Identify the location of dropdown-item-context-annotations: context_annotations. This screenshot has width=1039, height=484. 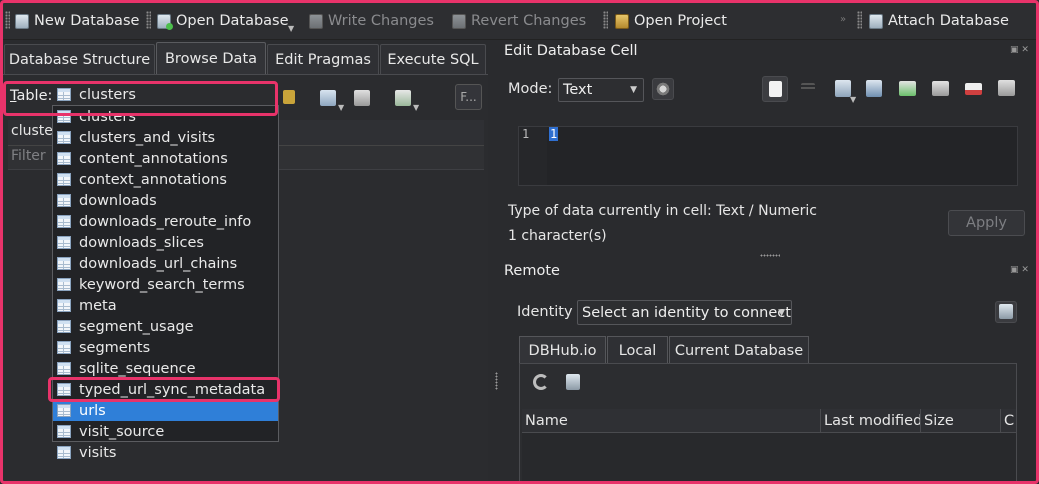
(165, 179).